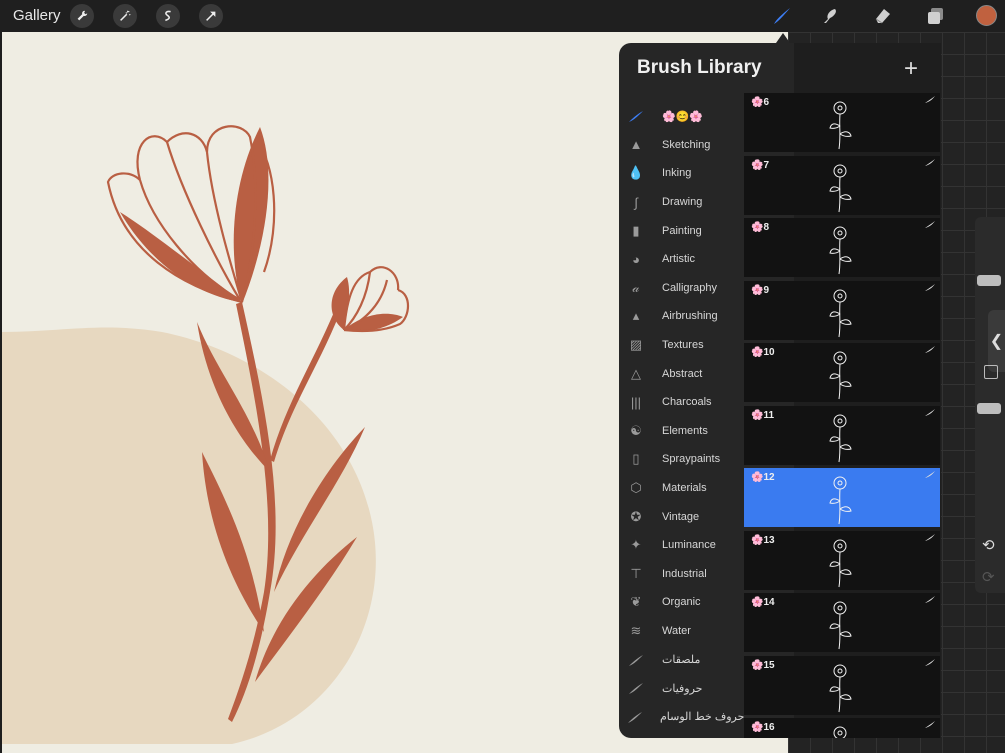  What do you see at coordinates (986, 15) in the screenshot?
I see `color-picker-swatch` at bounding box center [986, 15].